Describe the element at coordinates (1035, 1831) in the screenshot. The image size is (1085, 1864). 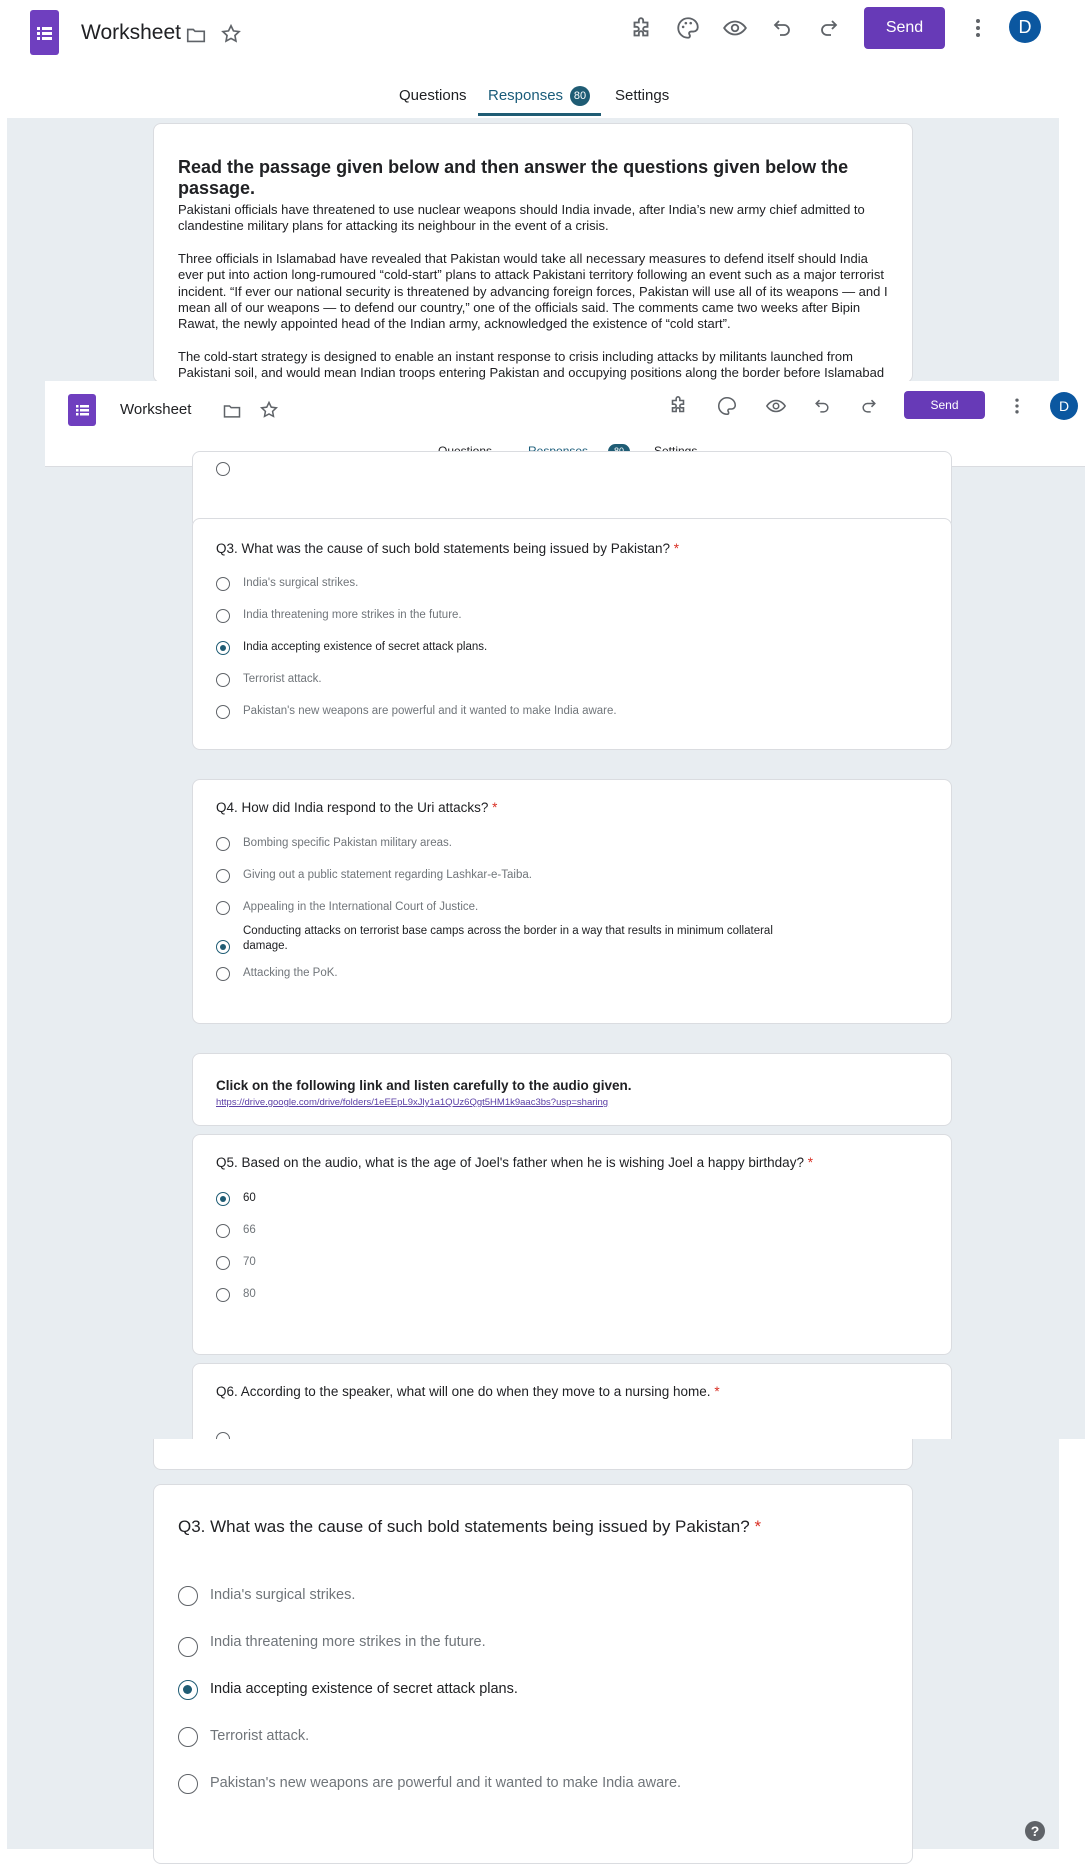
I see `help-icon: ?` at that location.